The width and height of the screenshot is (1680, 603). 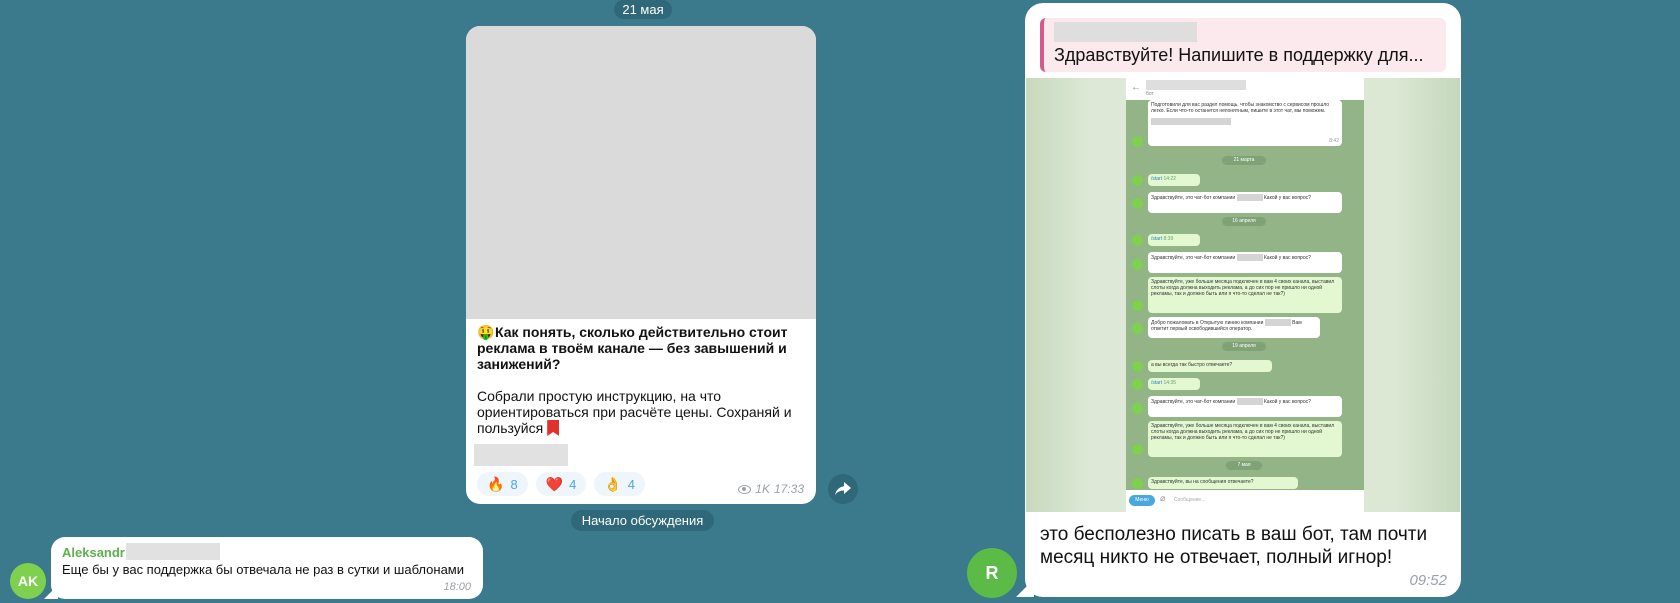 I want to click on screenshot-message: Здравствуйте, вы на сообщения отвечаете?, so click(x=1223, y=483).